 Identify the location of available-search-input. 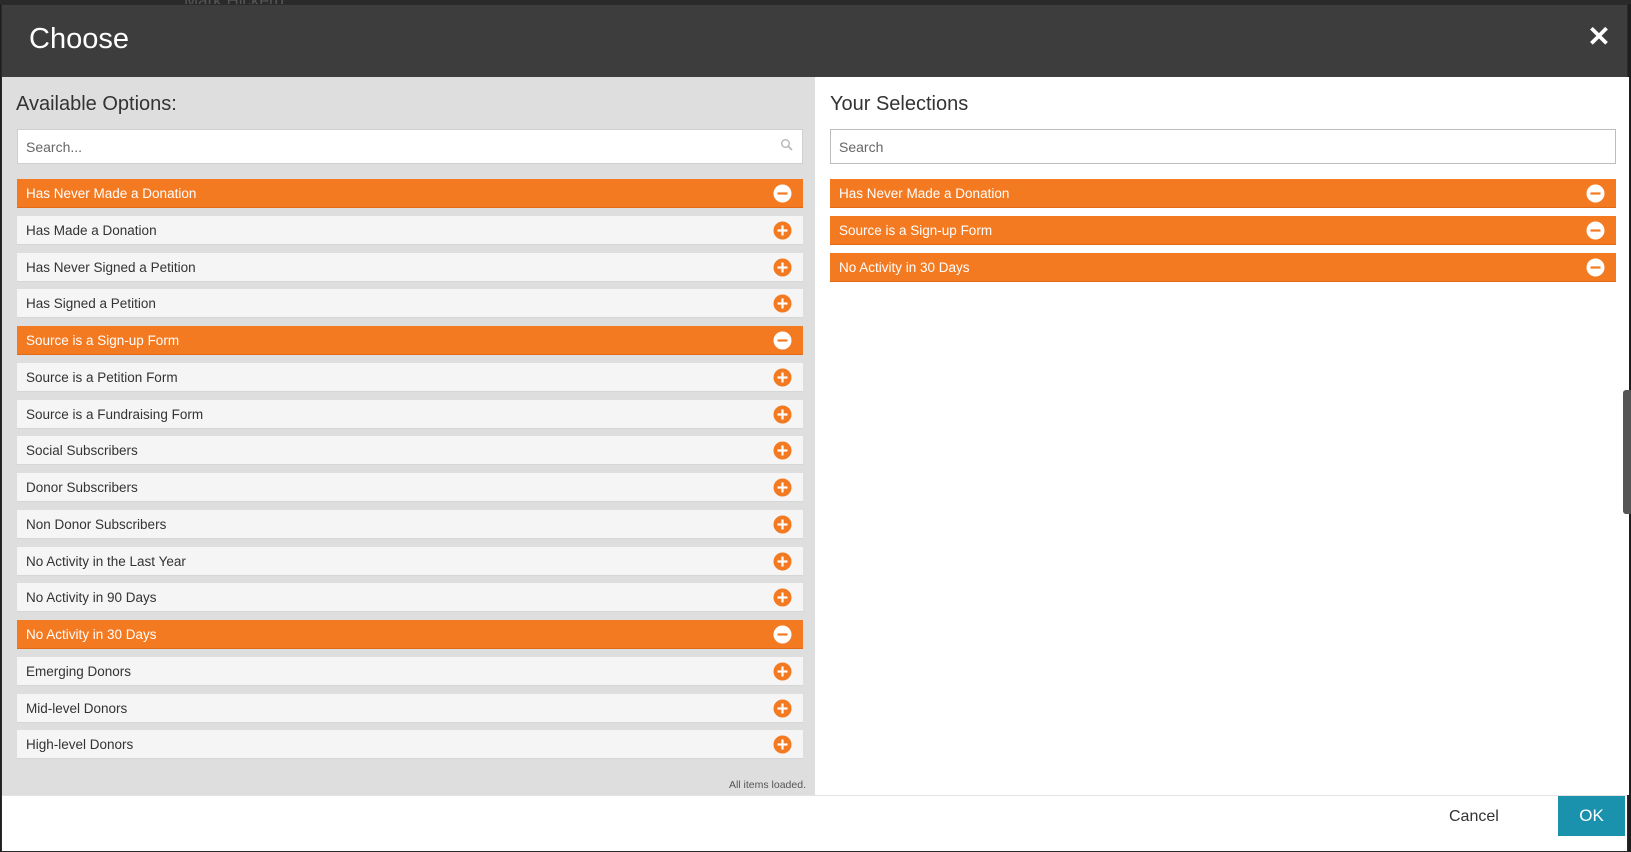
(410, 146).